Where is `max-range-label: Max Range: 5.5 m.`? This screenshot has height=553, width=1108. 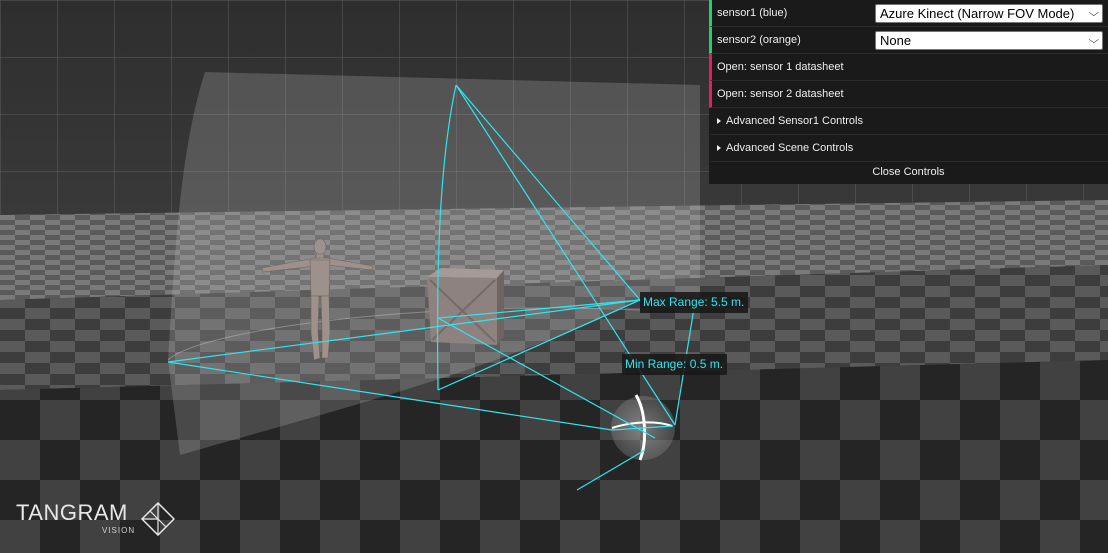 max-range-label: Max Range: 5.5 m. is located at coordinates (694, 302).